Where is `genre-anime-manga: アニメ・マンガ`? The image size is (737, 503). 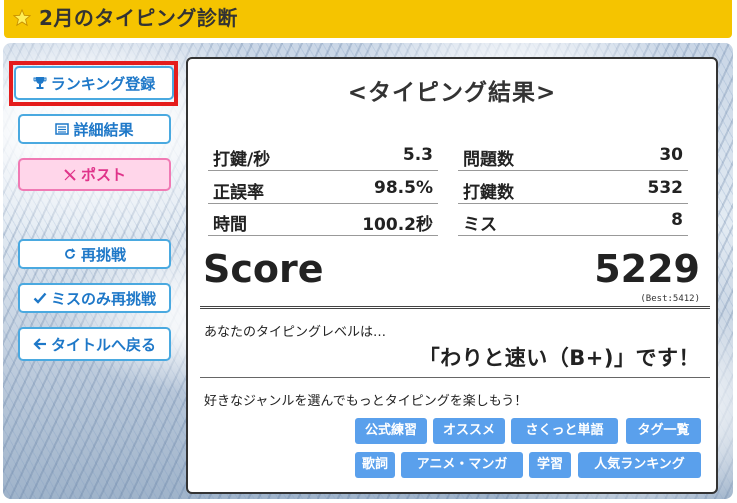
genre-anime-manga: アニメ・マンガ is located at coordinates (462, 465).